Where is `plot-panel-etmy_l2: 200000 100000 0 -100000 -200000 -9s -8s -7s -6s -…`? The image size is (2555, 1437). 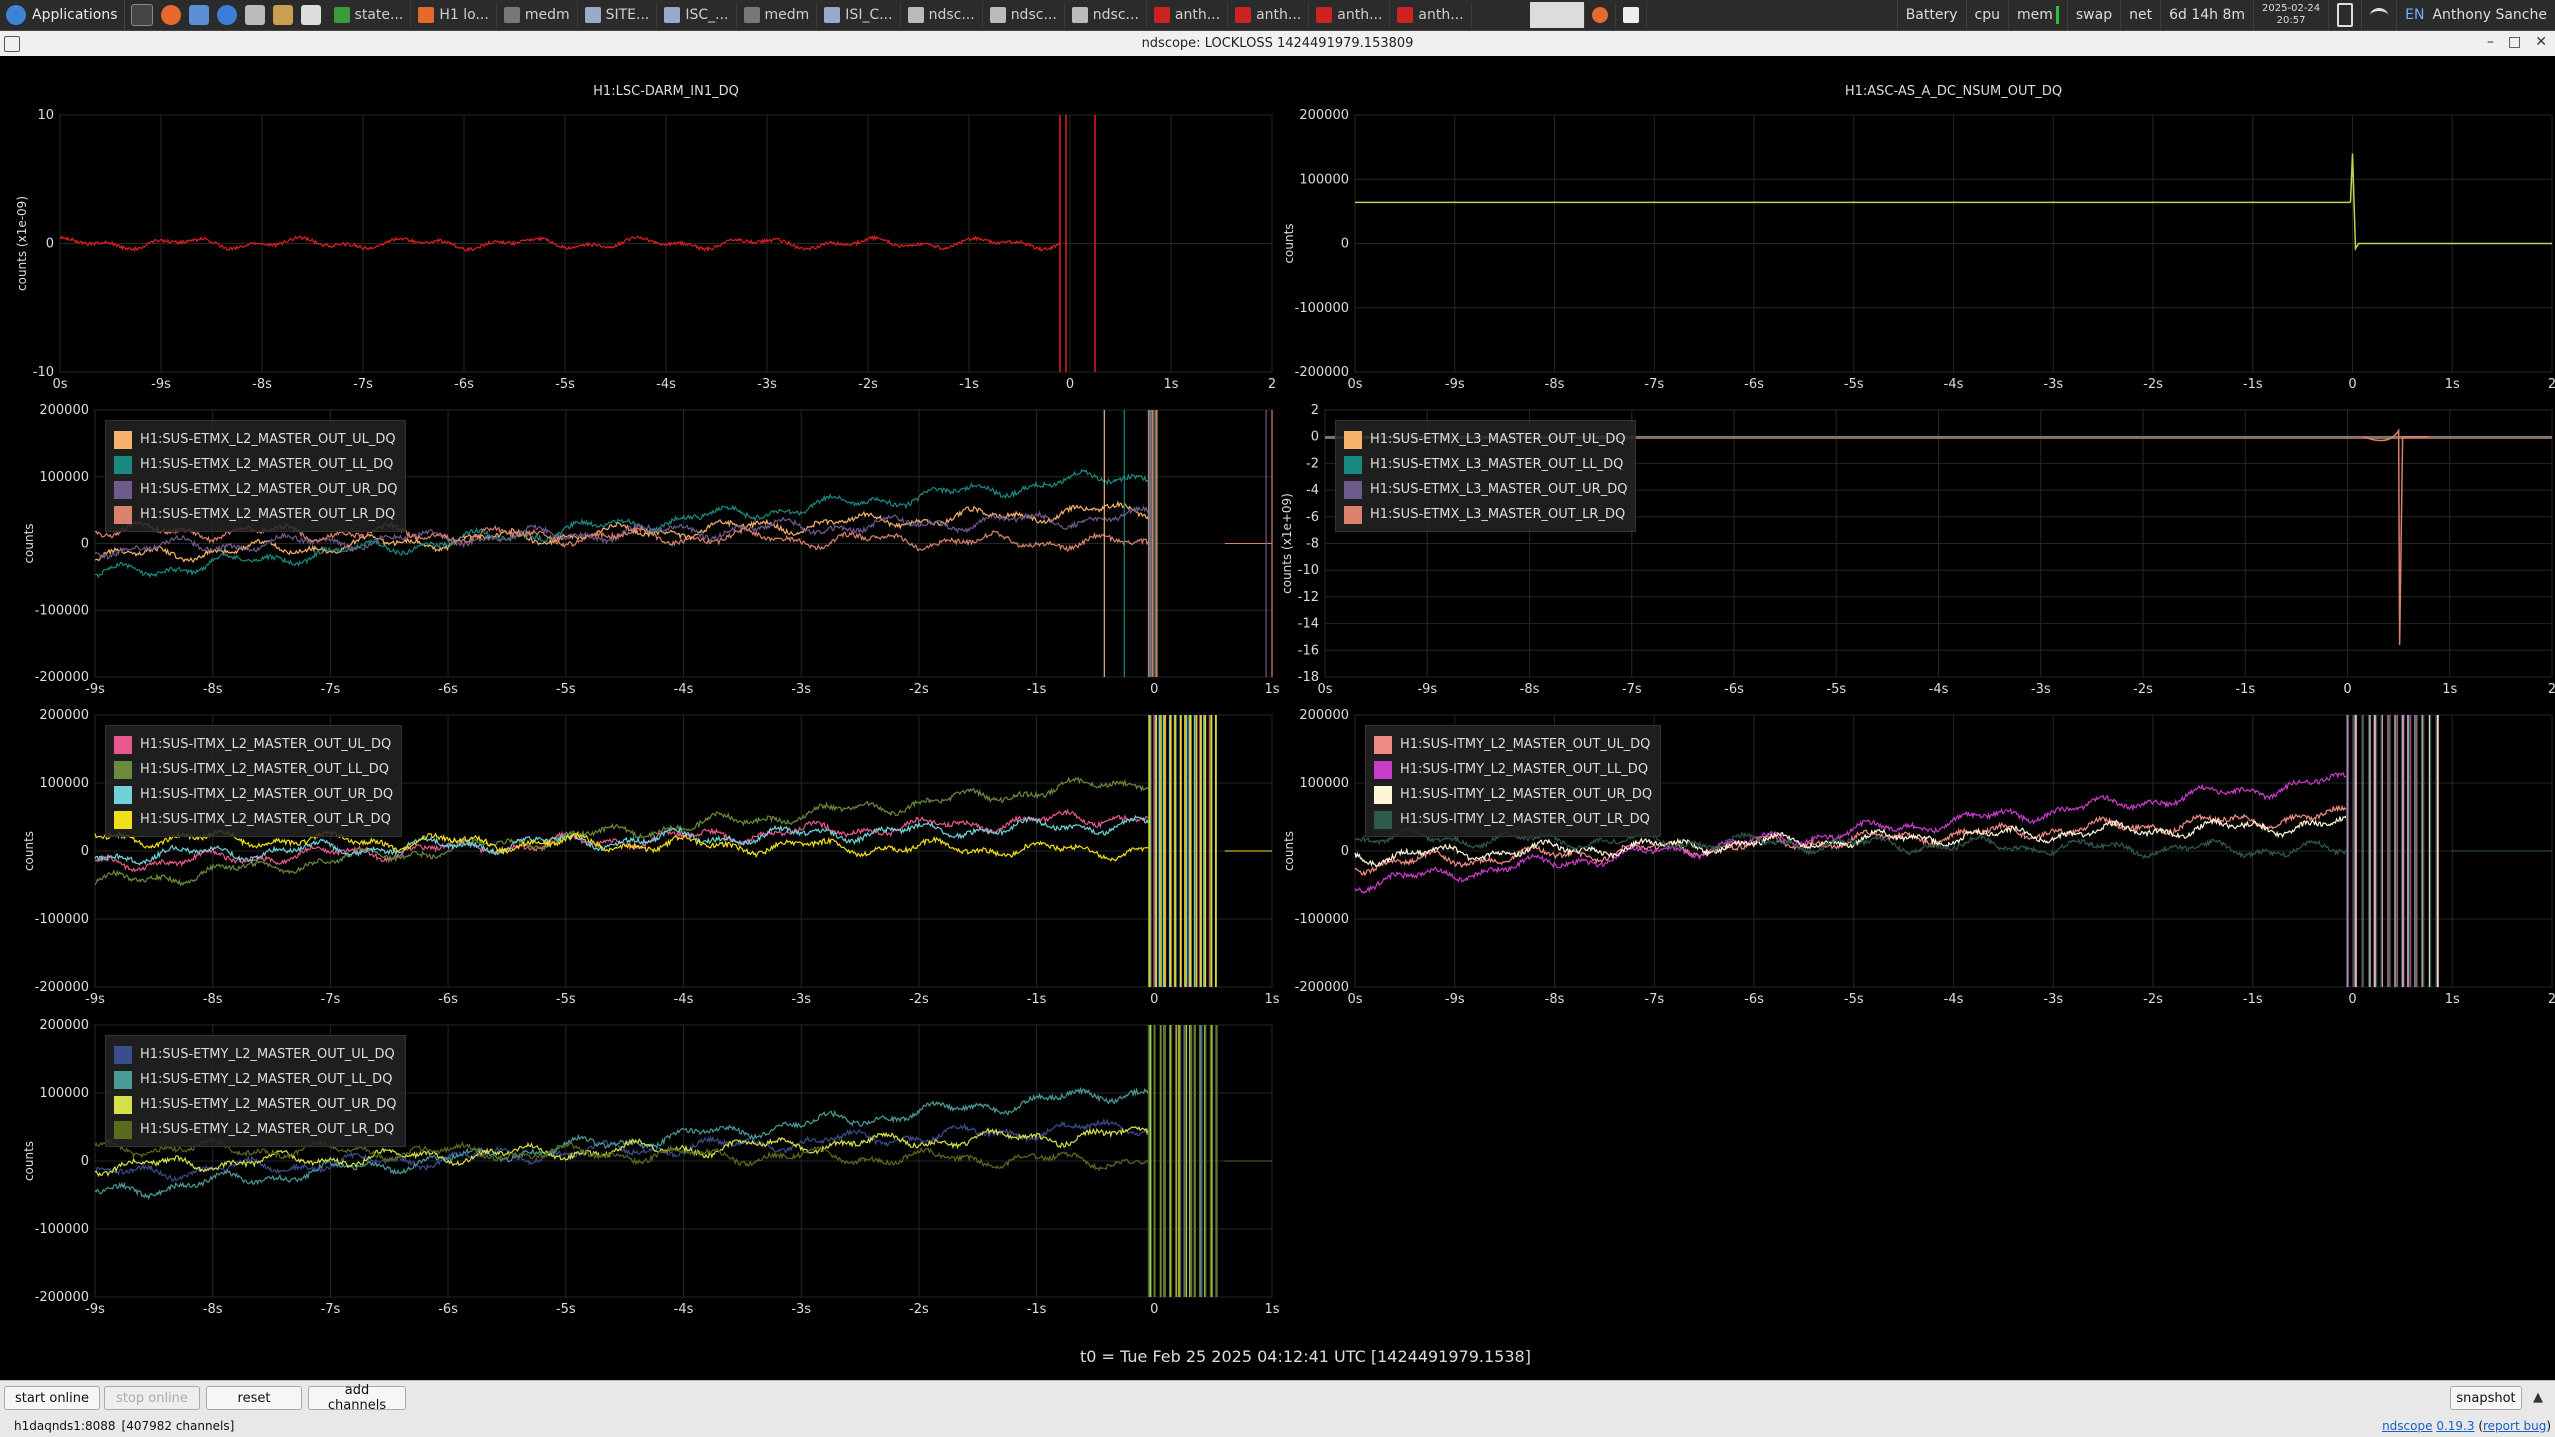 plot-panel-etmy_l2: 200000 100000 0 -100000 -200000 -9s -8s -7s -6s -… is located at coordinates (640, 1172).